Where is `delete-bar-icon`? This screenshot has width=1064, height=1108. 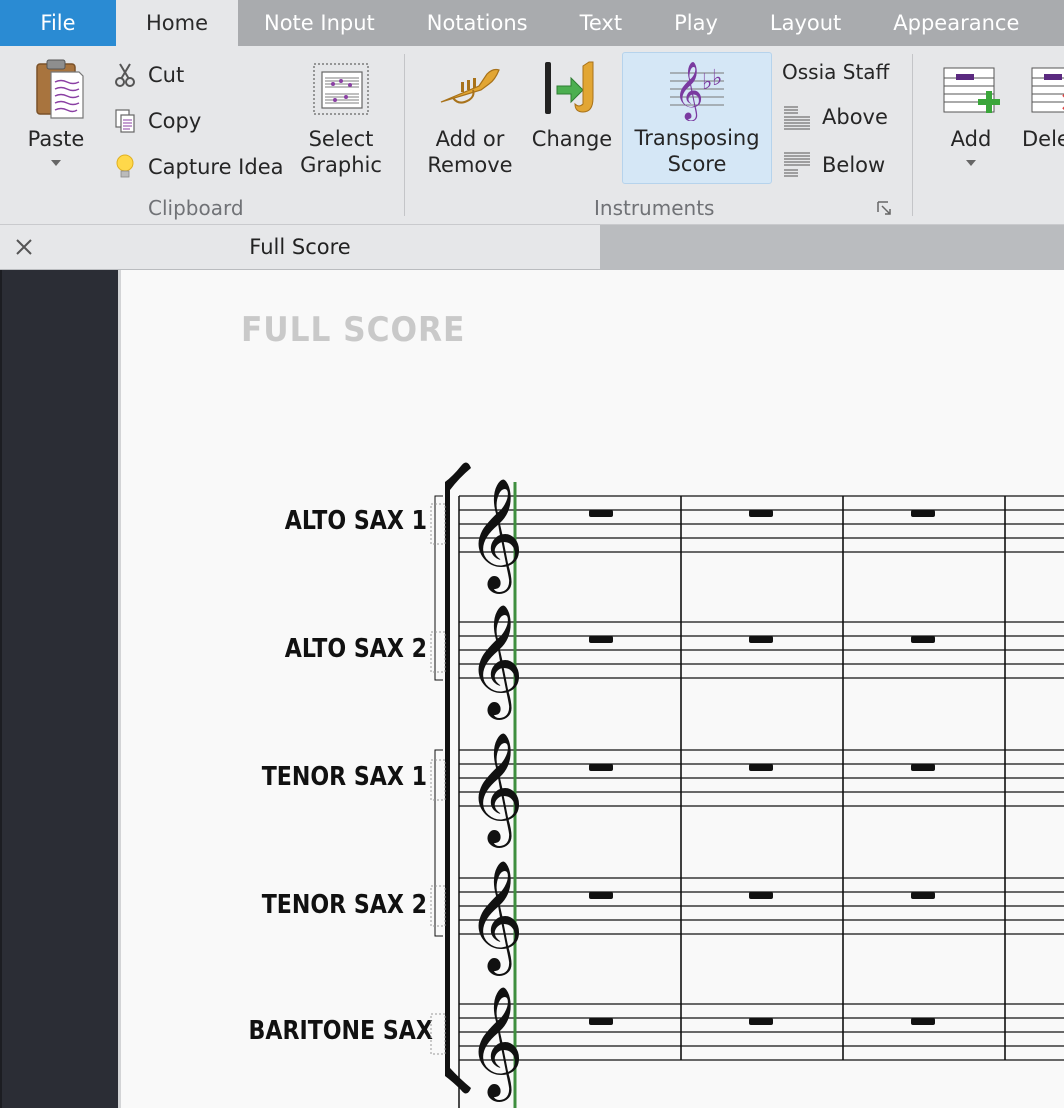 delete-bar-icon is located at coordinates (1047, 90).